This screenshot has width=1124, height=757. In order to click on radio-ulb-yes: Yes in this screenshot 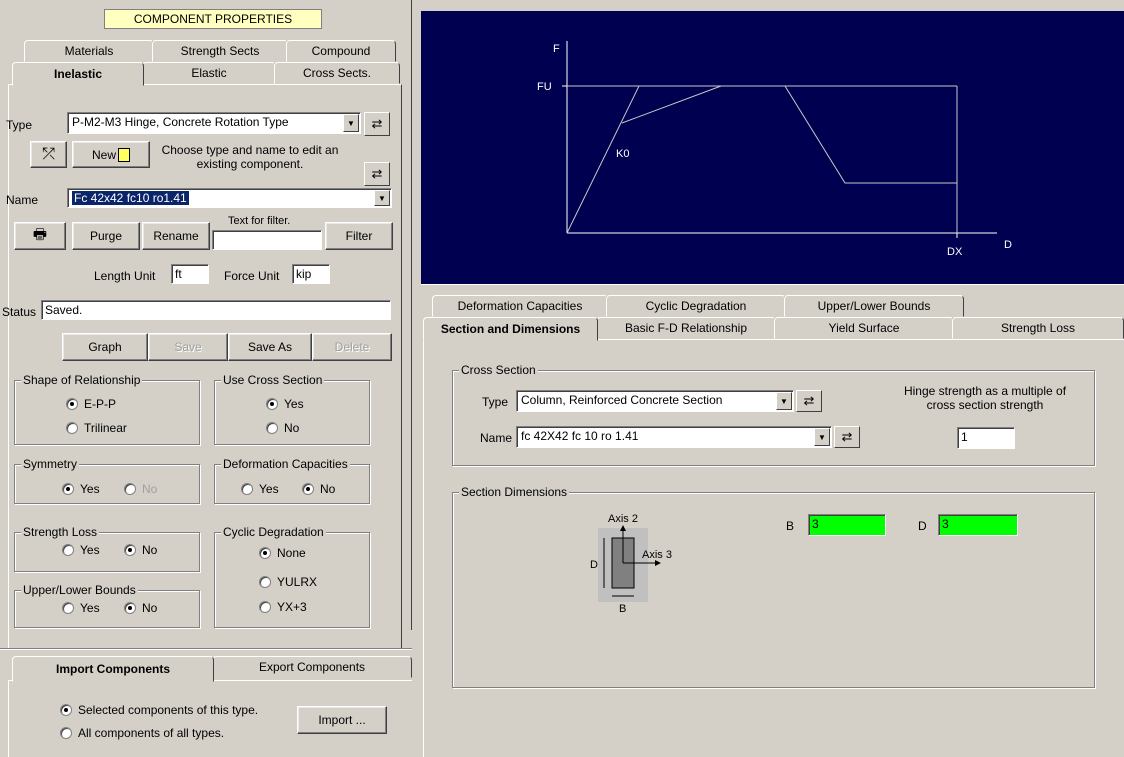, I will do `click(81, 608)`.